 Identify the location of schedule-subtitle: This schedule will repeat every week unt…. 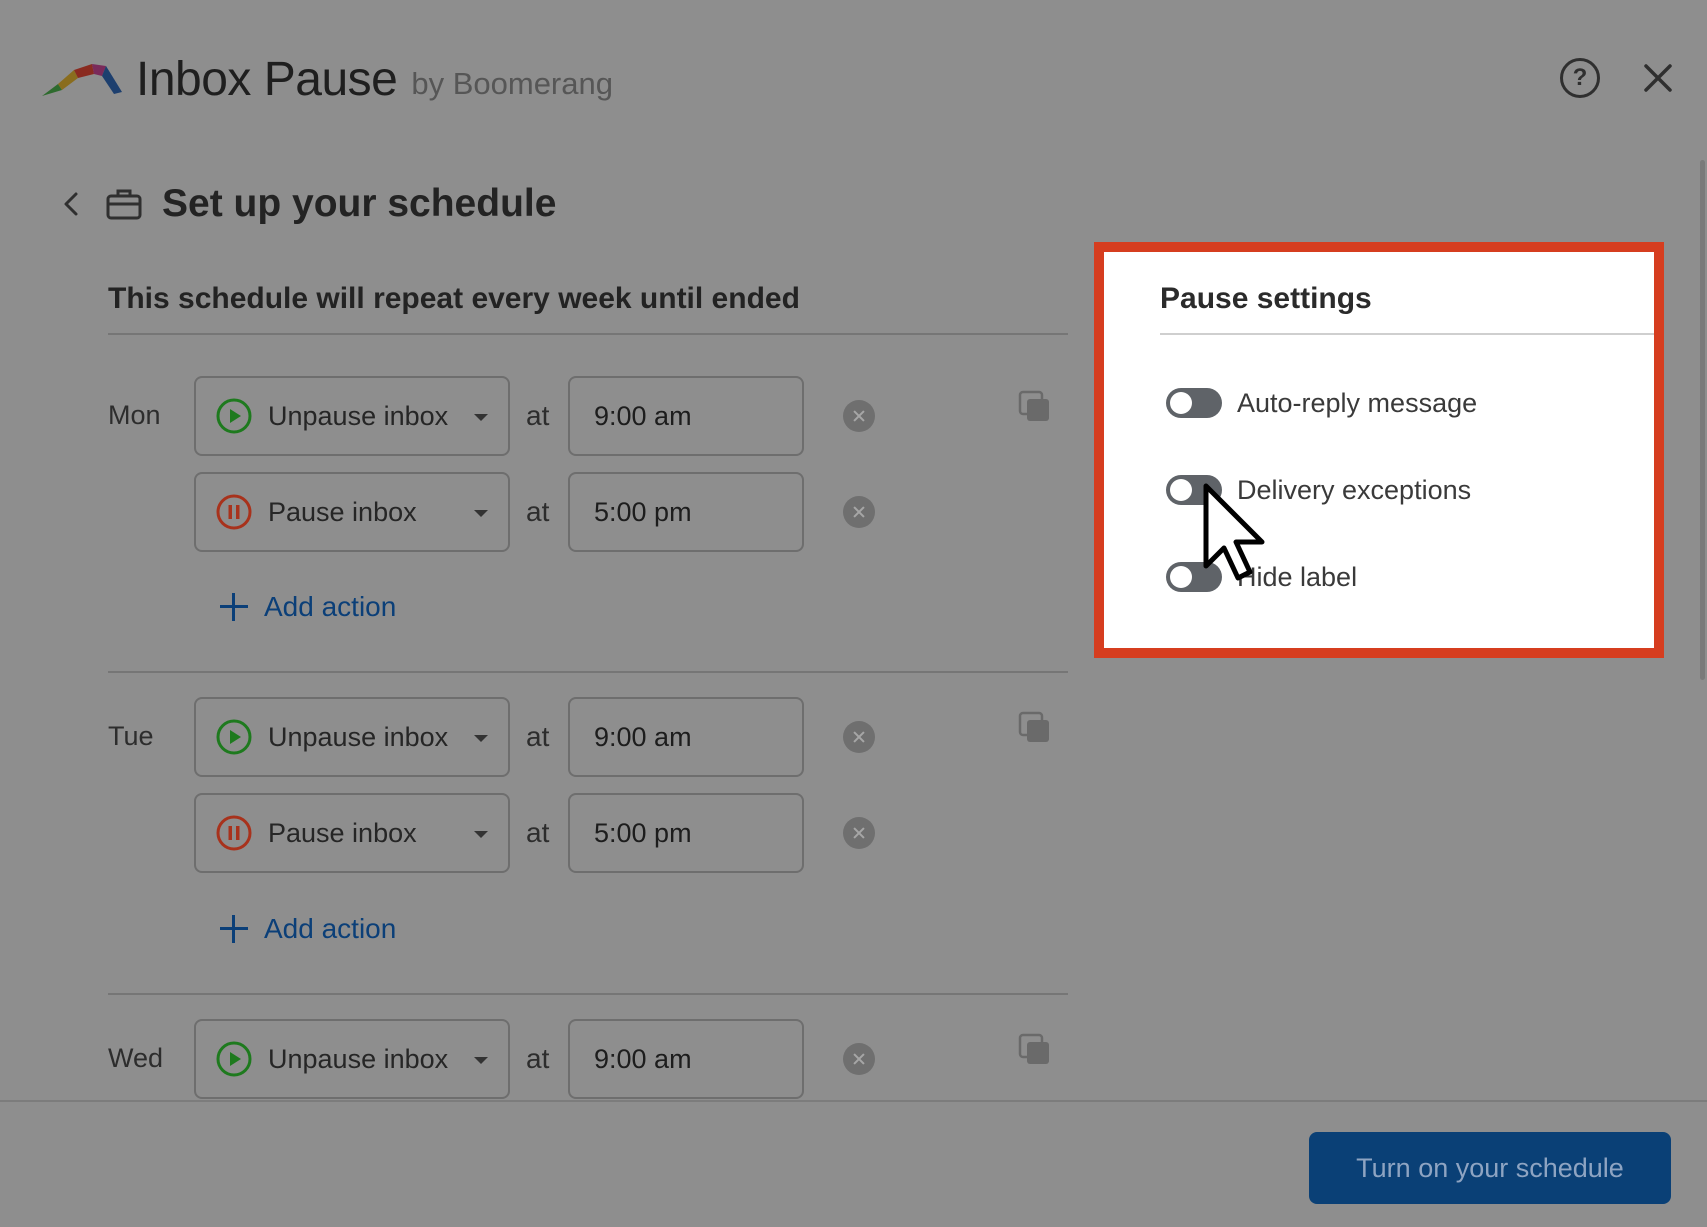
(454, 298).